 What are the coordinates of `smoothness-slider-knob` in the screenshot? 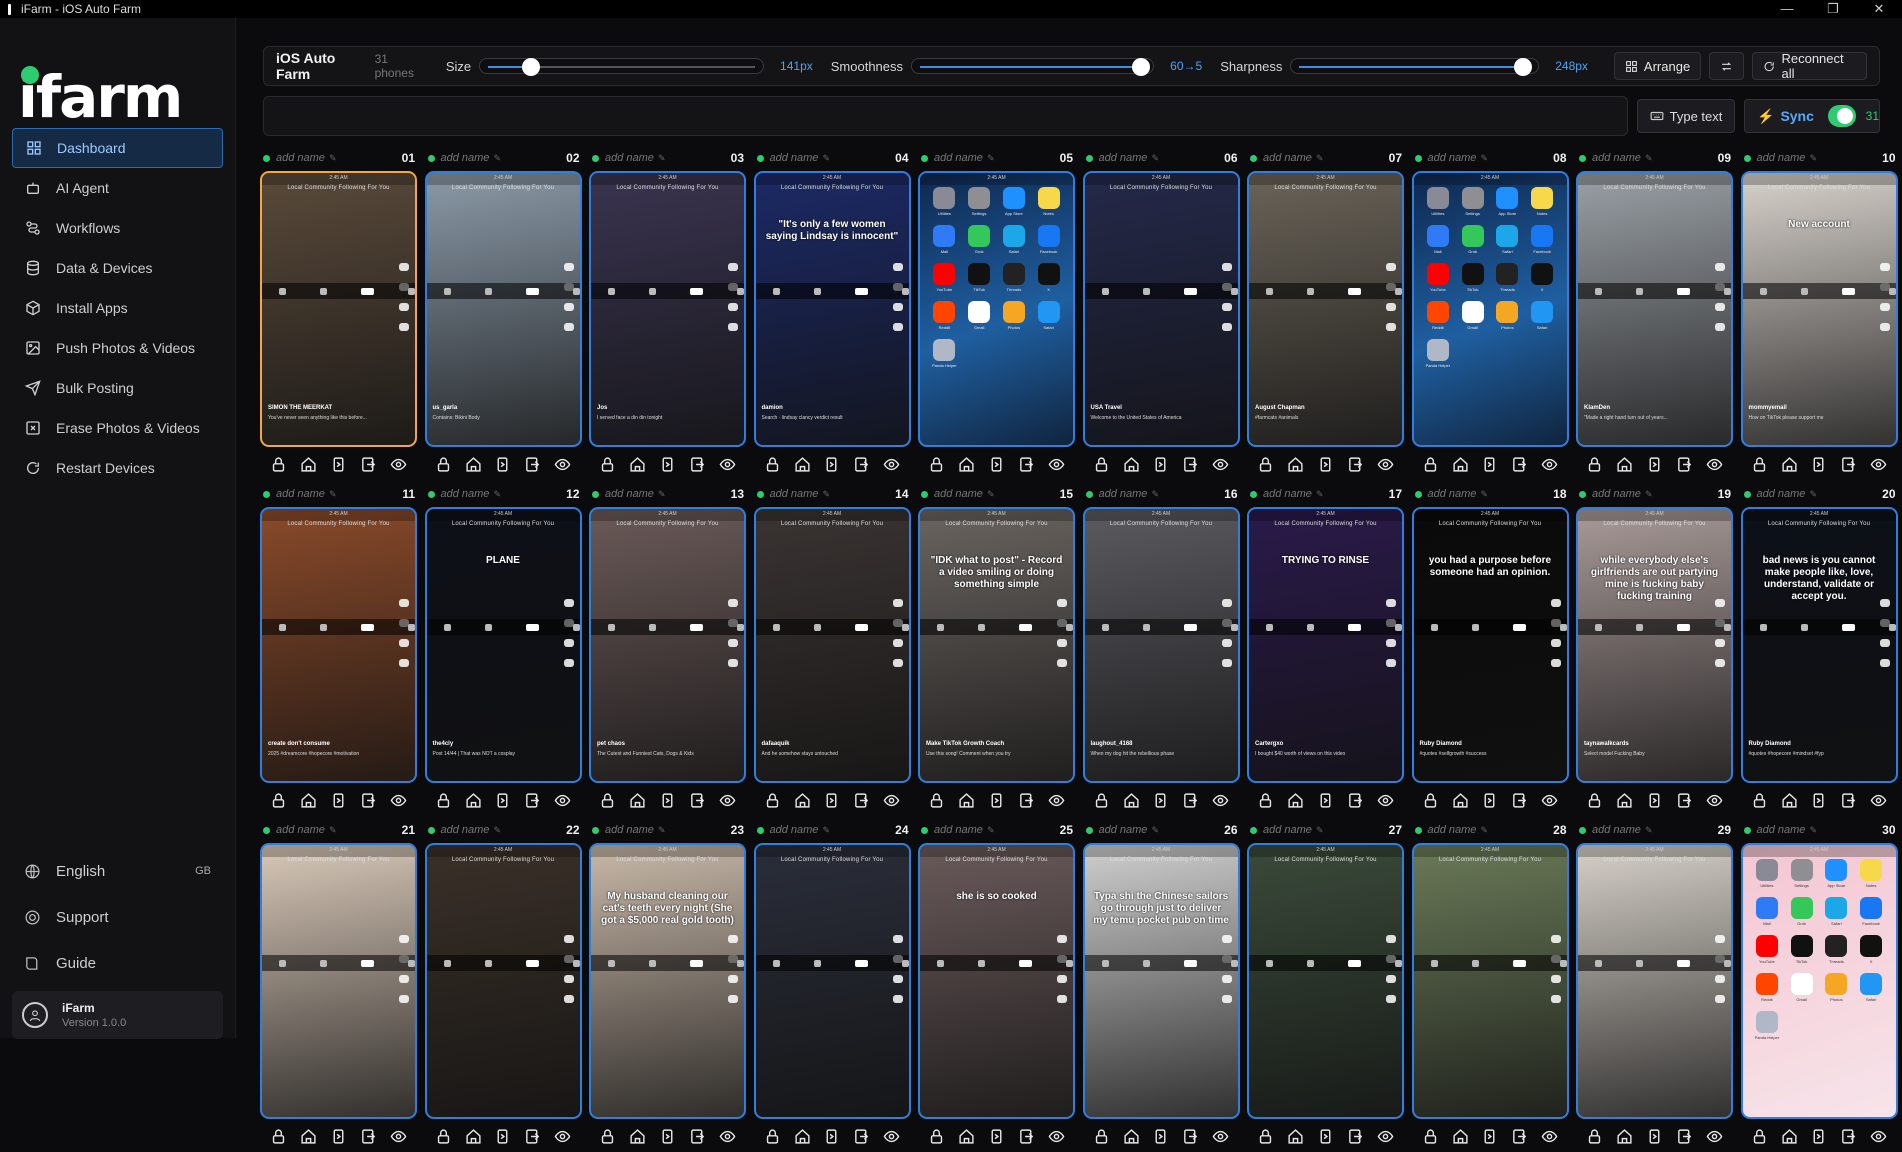 It's located at (1140, 67).